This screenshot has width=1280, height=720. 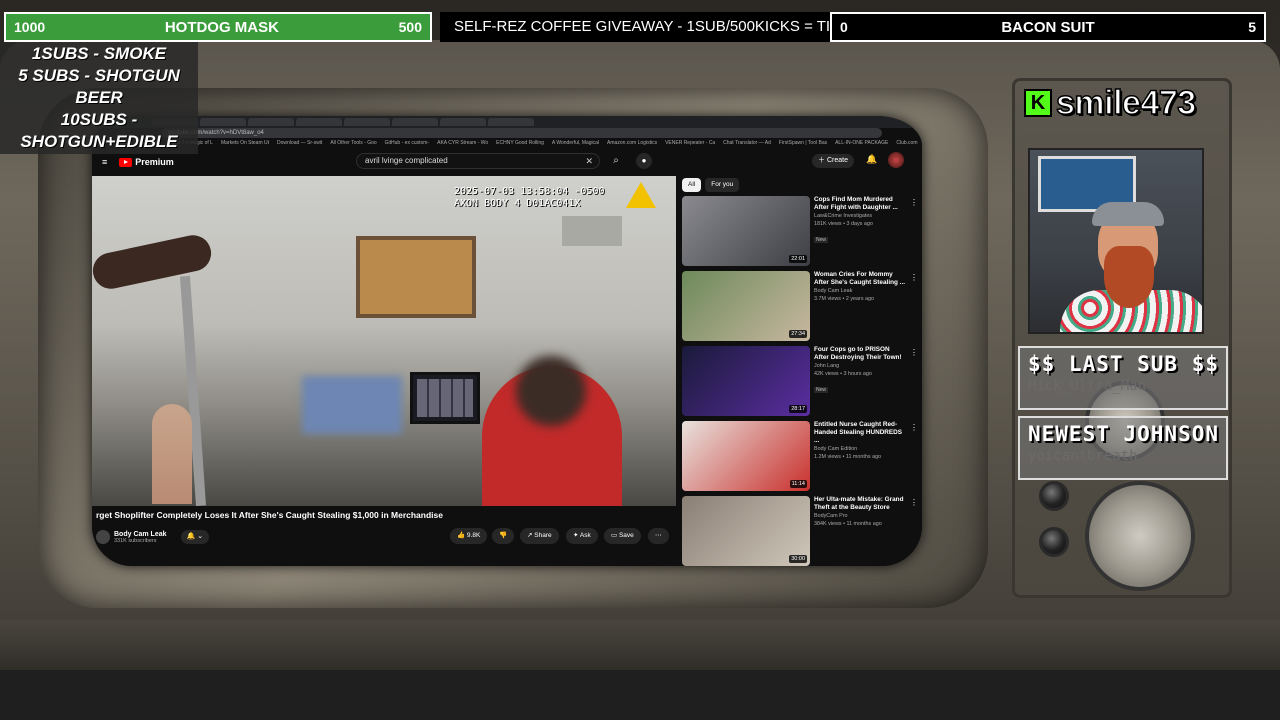 What do you see at coordinates (543, 535) in the screenshot?
I see `share-label: Share` at bounding box center [543, 535].